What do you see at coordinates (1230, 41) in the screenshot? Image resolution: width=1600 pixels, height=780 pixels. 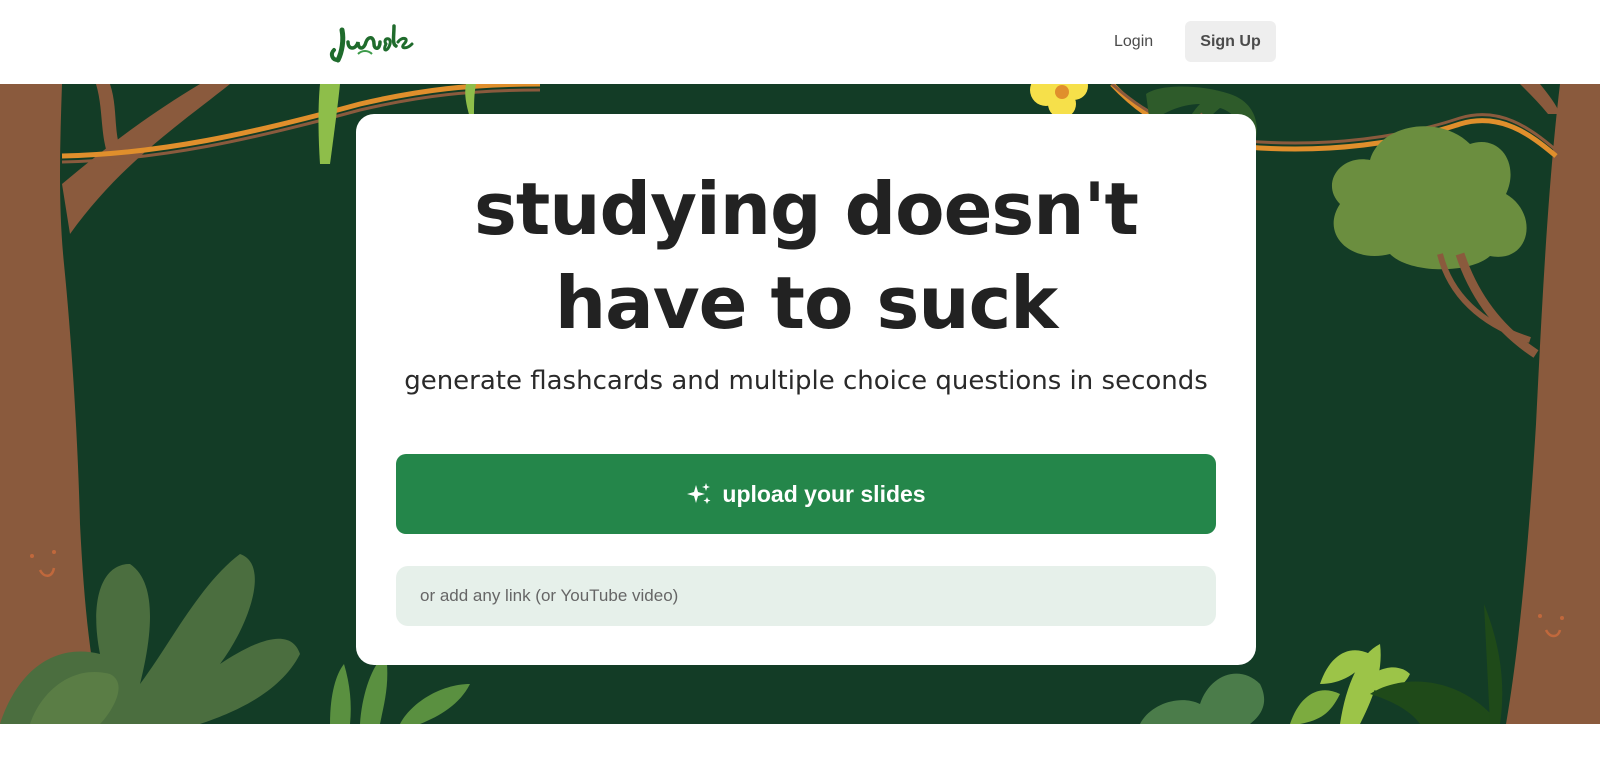 I see `signup-button: Sign Up` at bounding box center [1230, 41].